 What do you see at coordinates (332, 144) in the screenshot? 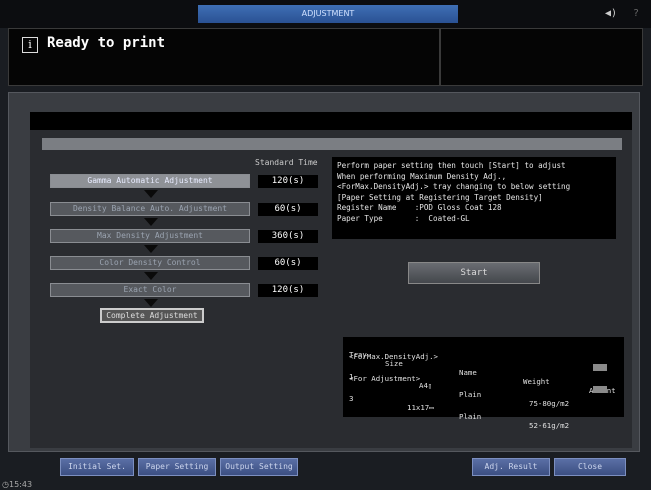
I see `progress-strip` at bounding box center [332, 144].